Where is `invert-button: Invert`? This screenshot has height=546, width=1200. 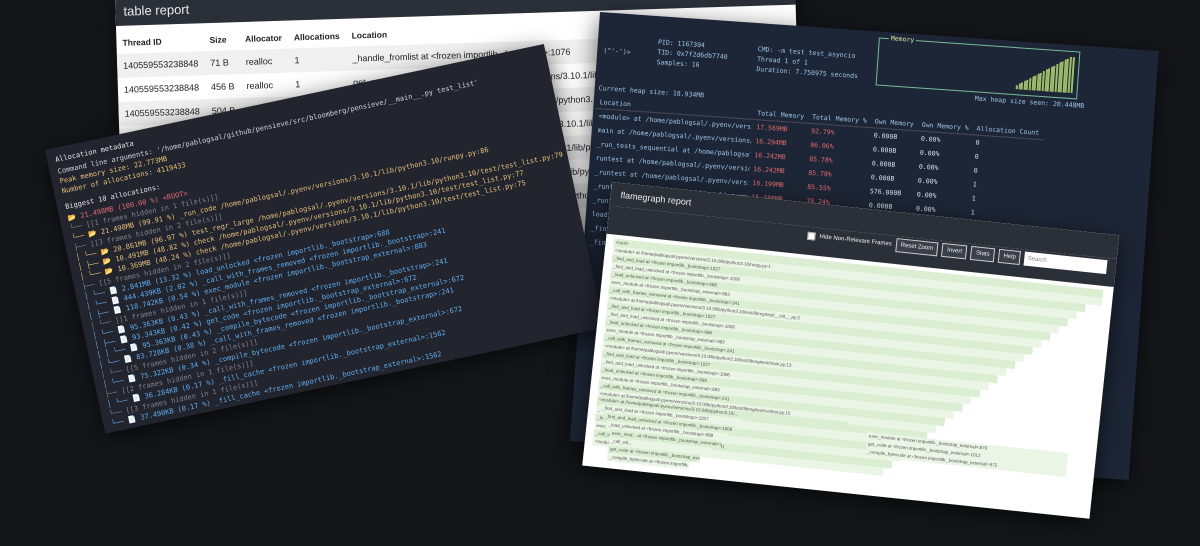 invert-button: Invert is located at coordinates (954, 251).